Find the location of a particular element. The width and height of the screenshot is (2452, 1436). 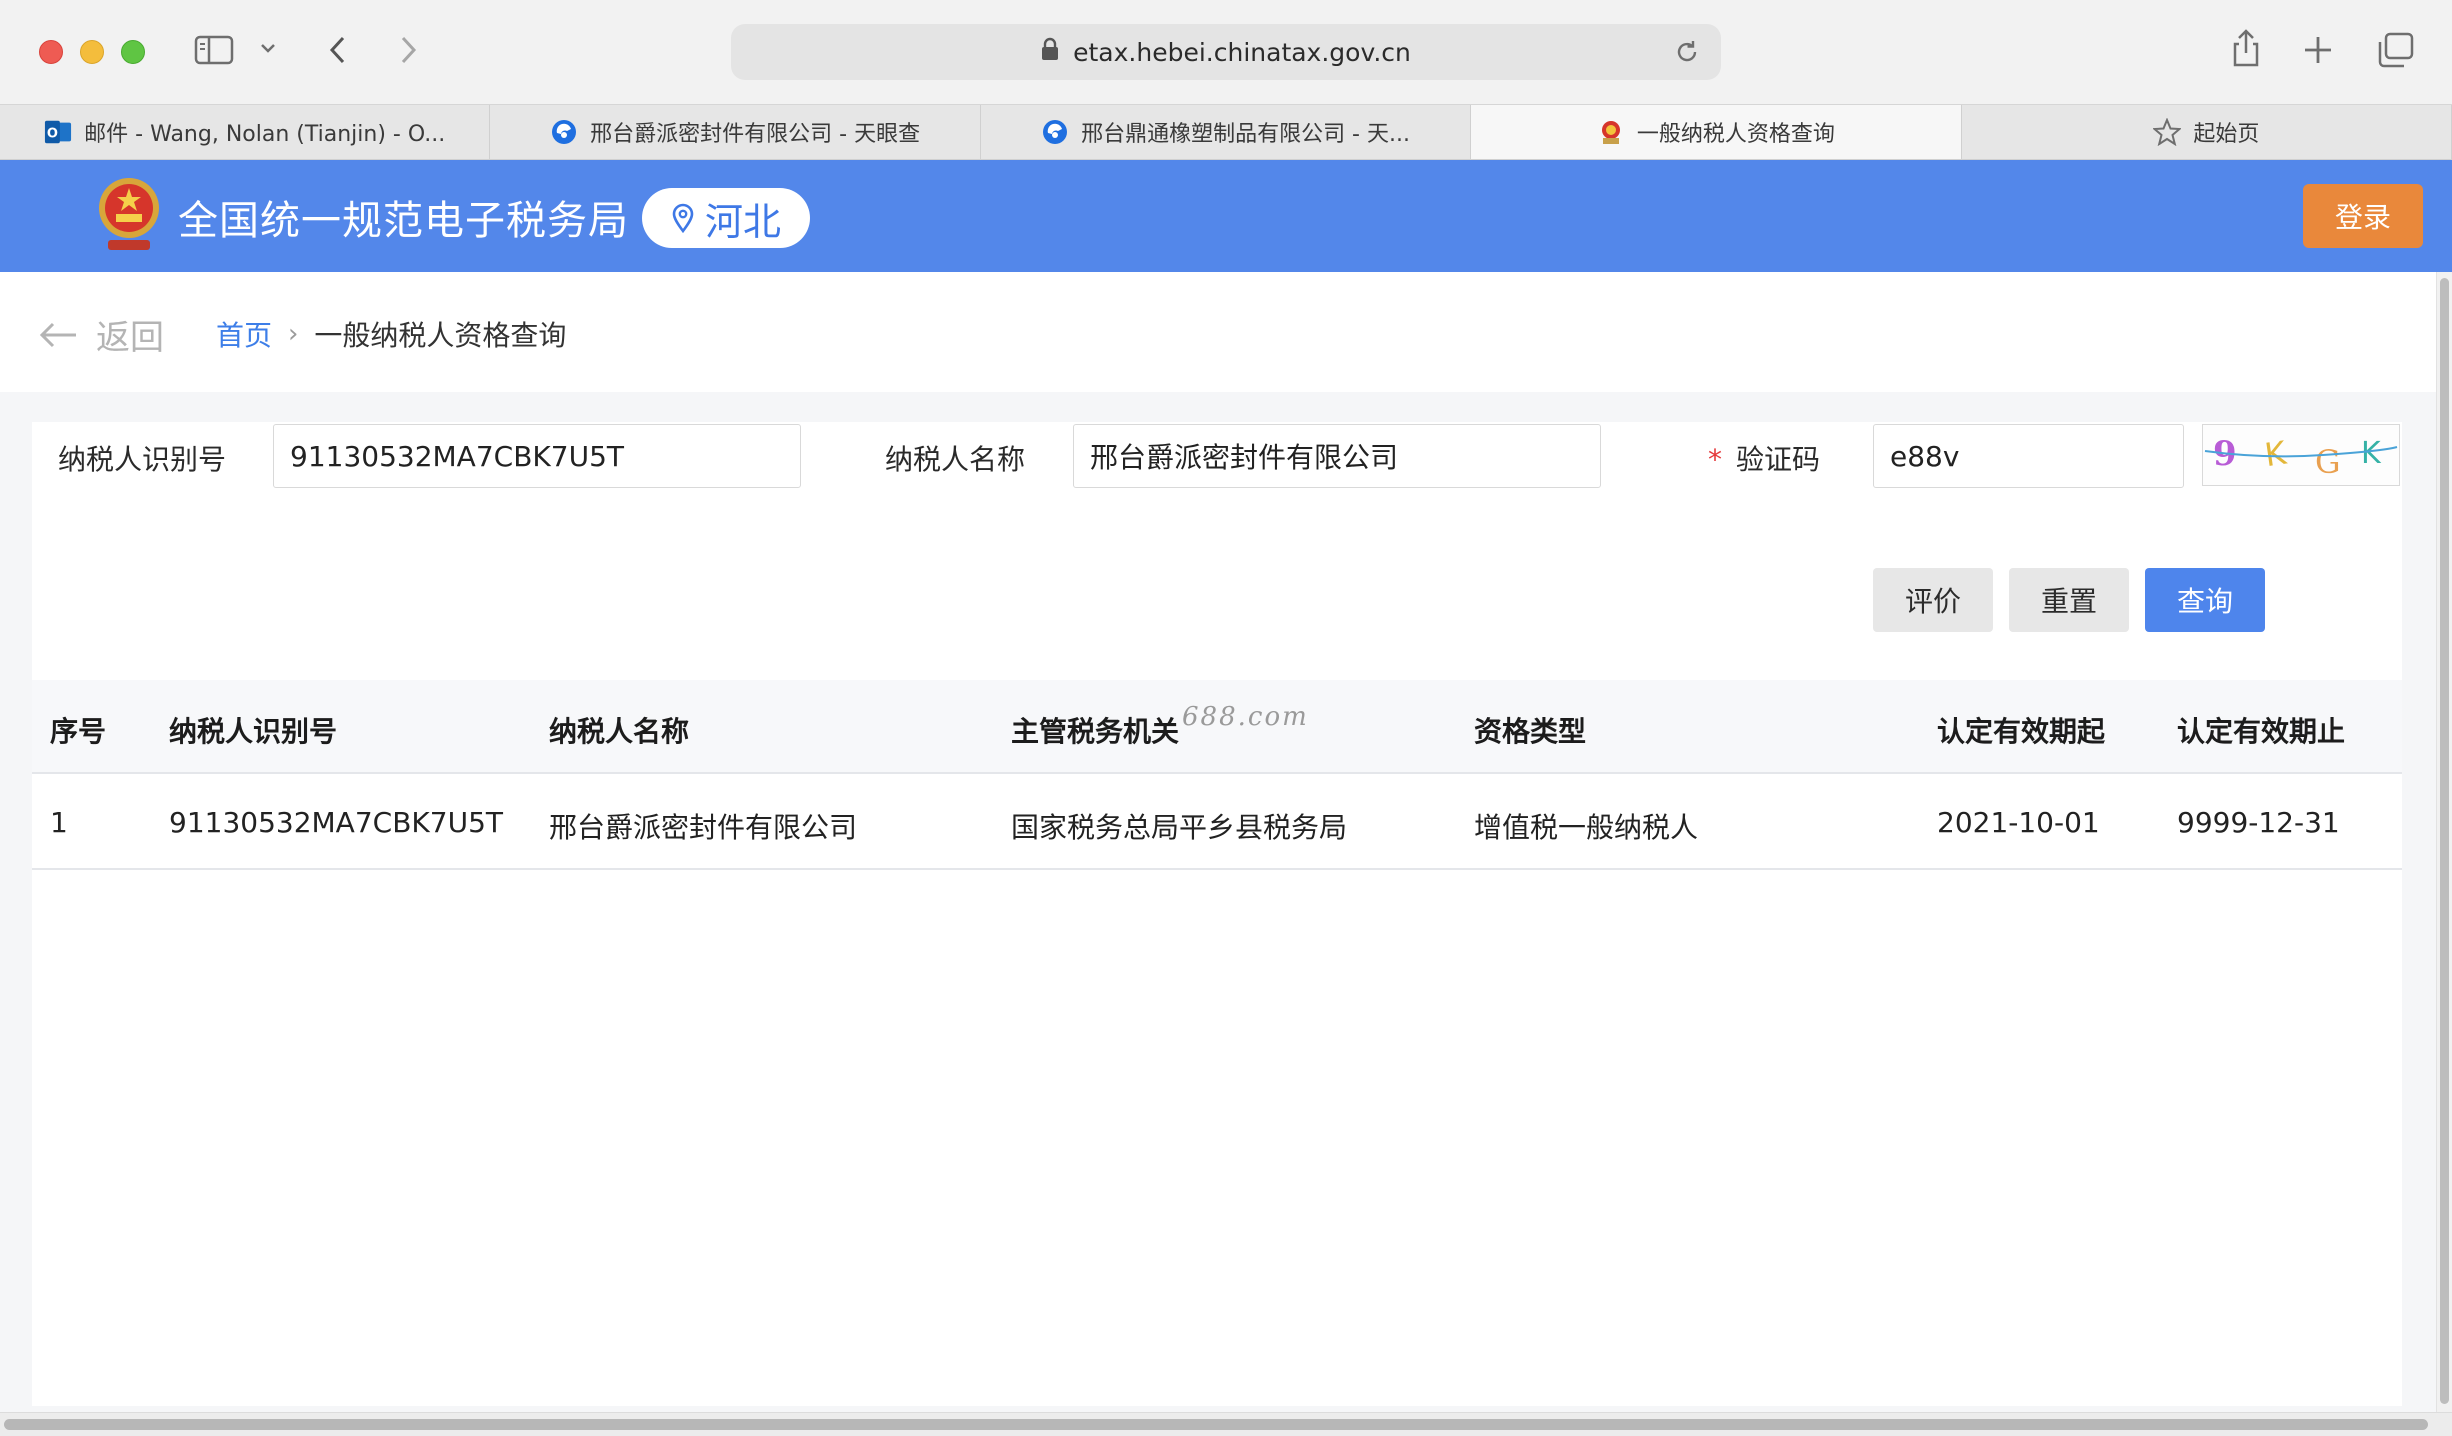

back-button: 返回 is located at coordinates (101, 334).